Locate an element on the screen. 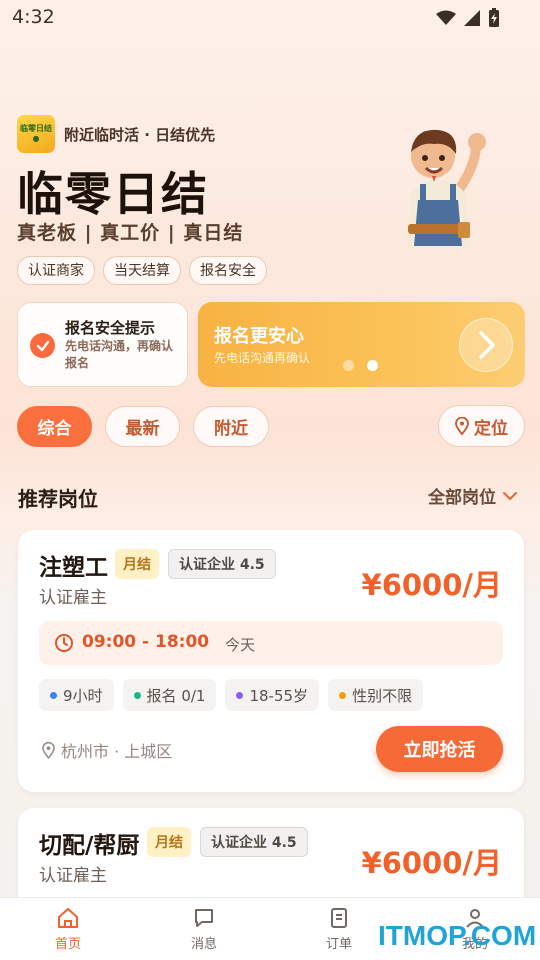 Image resolution: width=540 pixels, height=960 pixels. locate-button: 定位 is located at coordinates (481, 426).